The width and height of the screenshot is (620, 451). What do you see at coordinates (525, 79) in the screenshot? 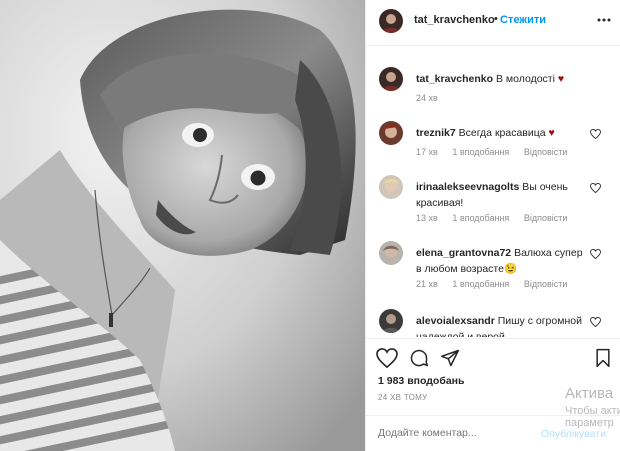
I see `caption-body: В молодості` at bounding box center [525, 79].